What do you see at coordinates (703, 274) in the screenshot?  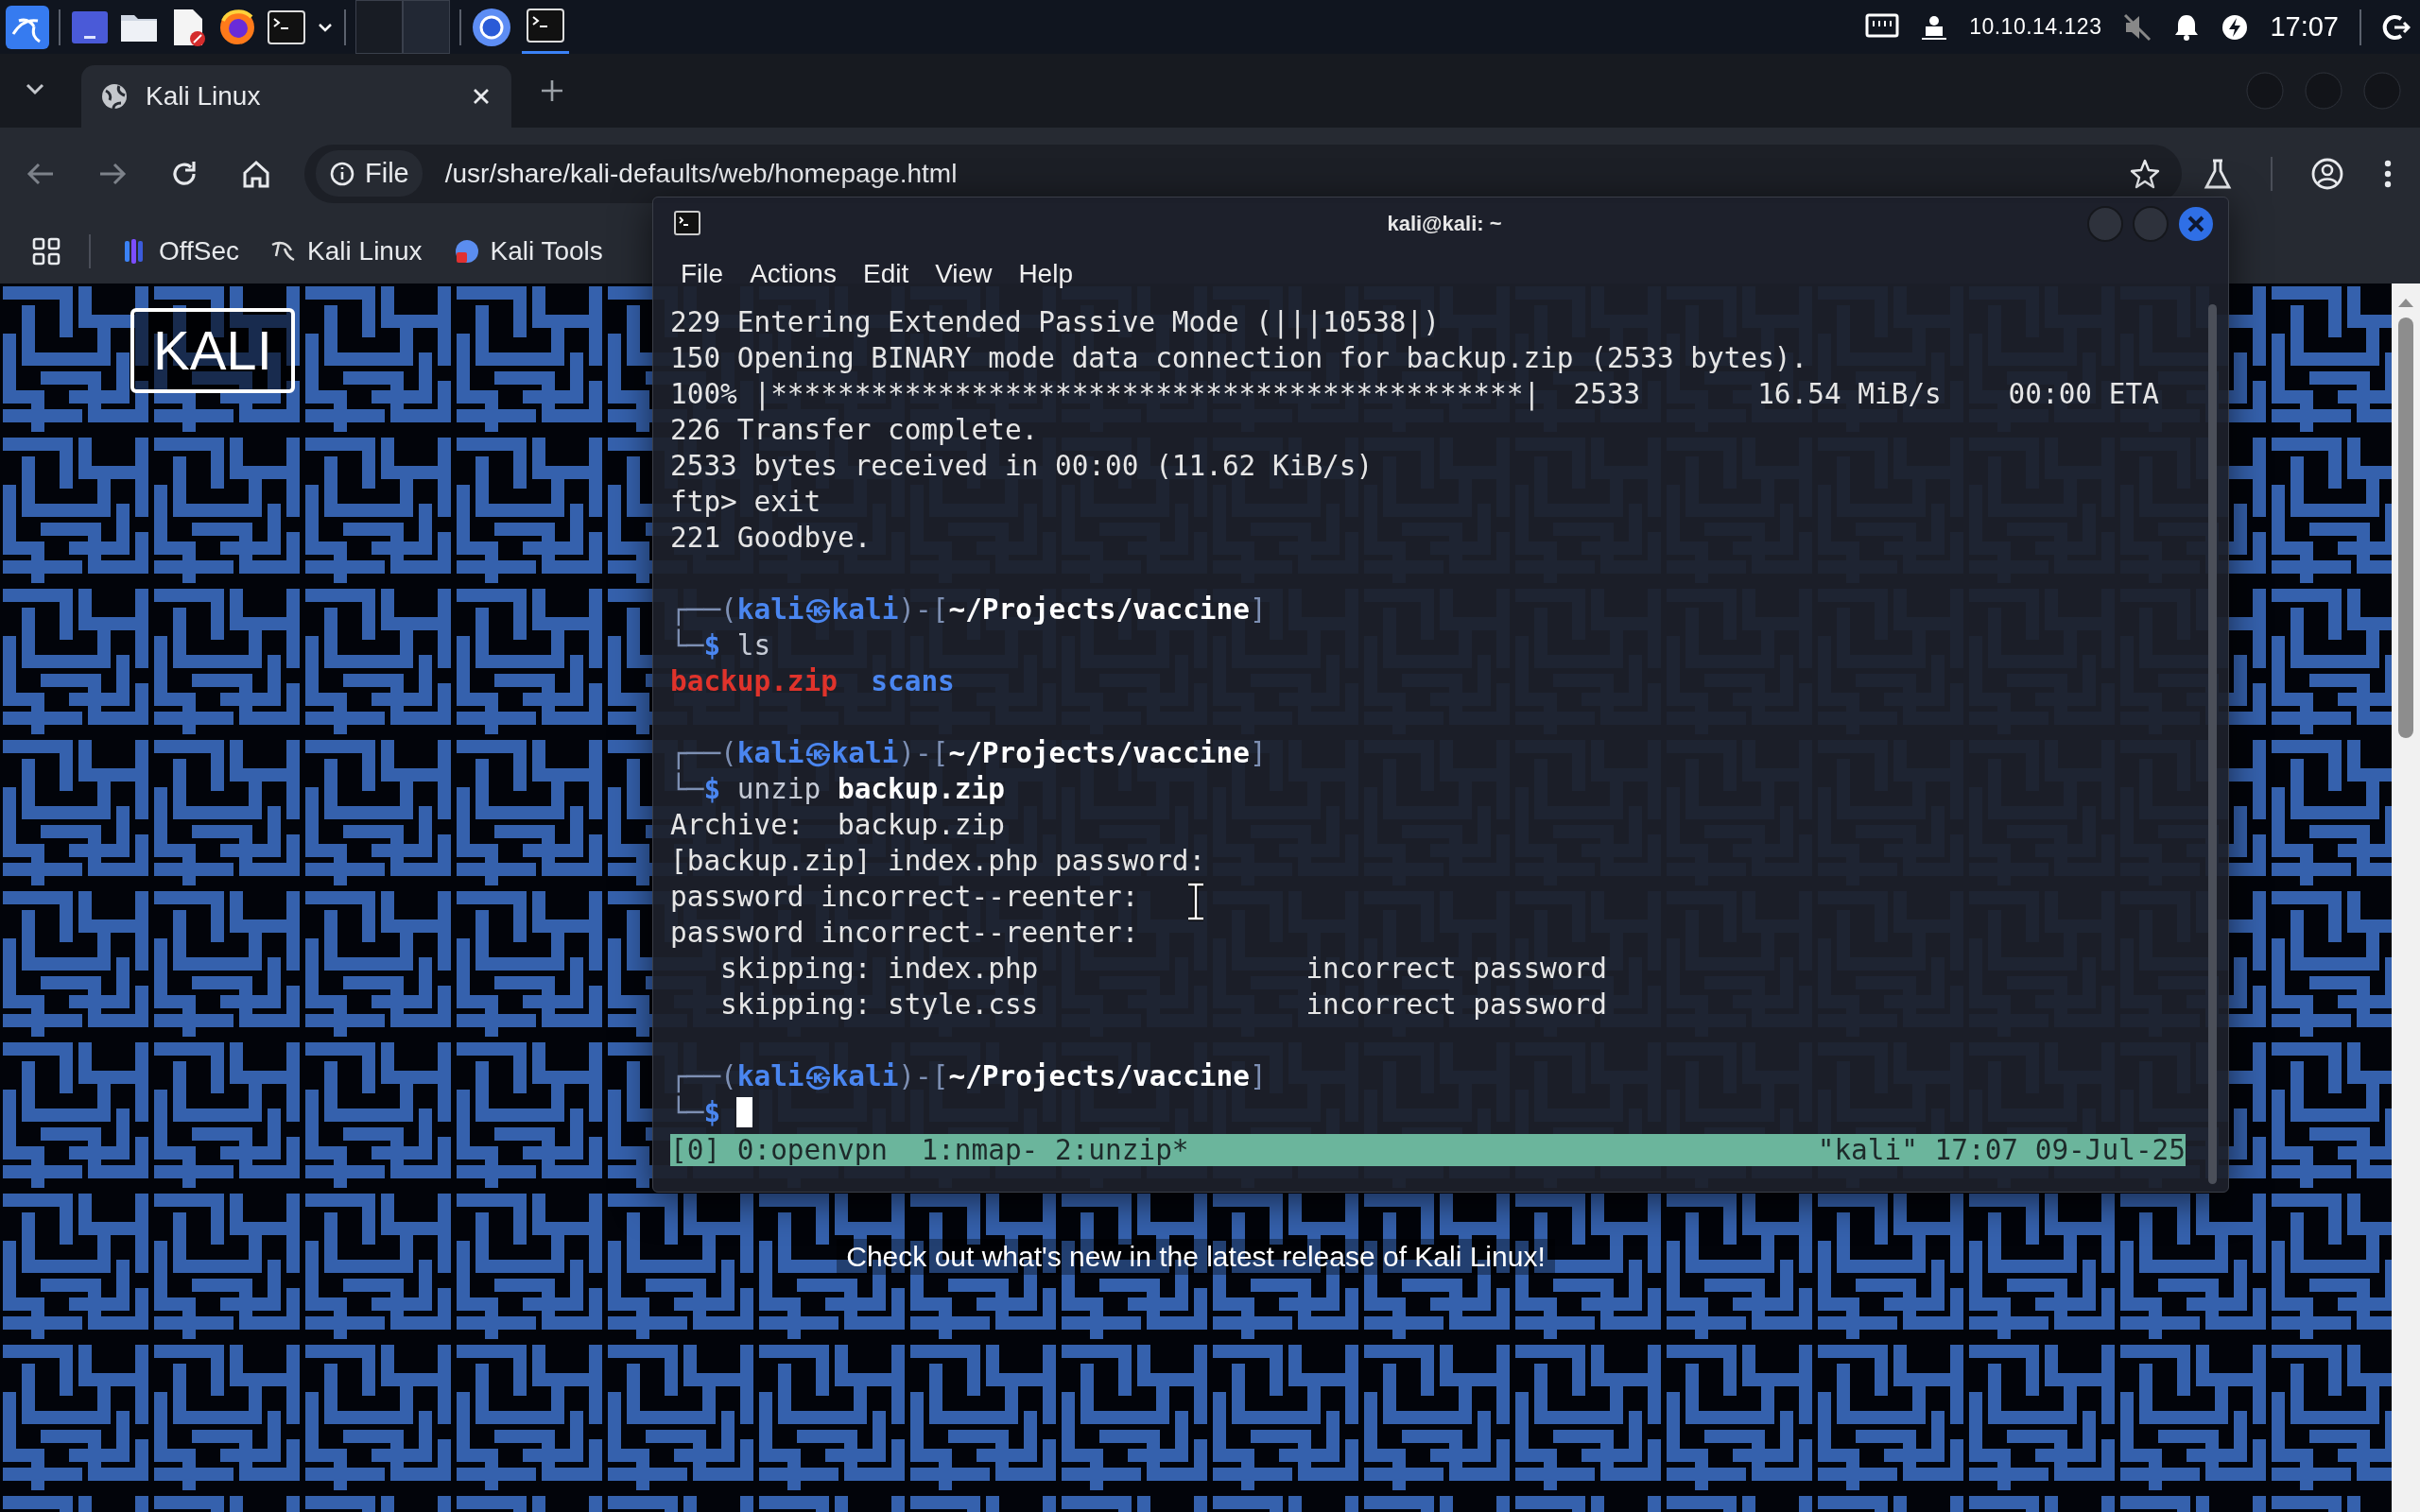 I see `menu-item: File` at bounding box center [703, 274].